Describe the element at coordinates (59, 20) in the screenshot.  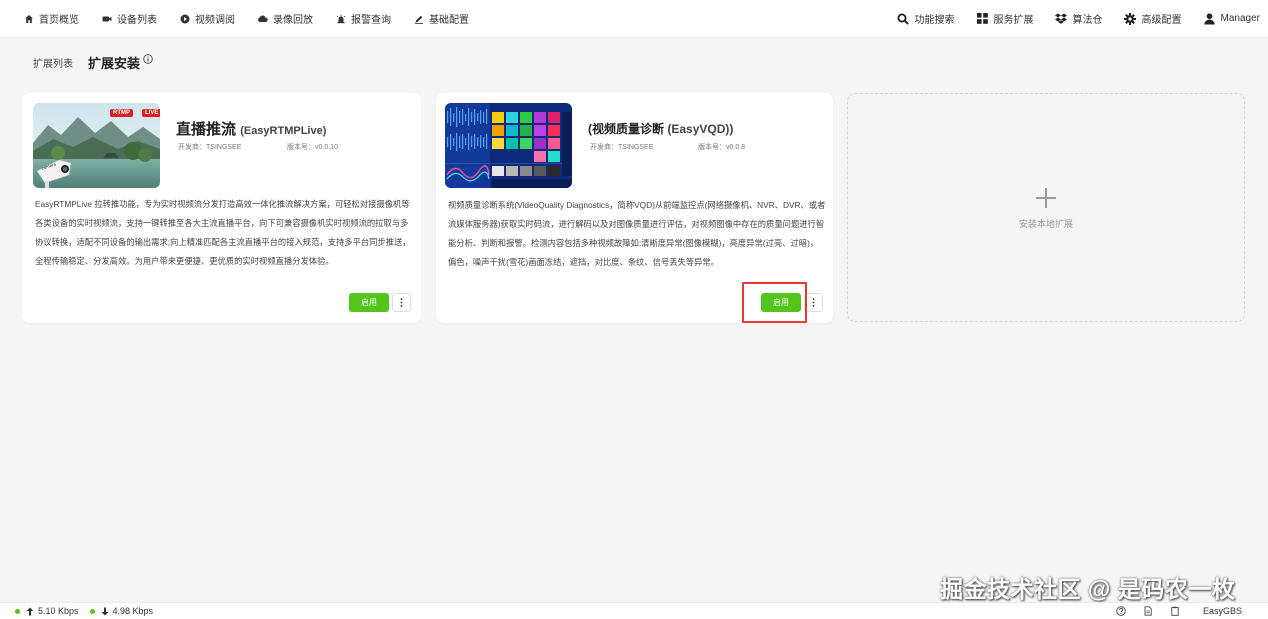
I see `nav-label: 首页概览` at that location.